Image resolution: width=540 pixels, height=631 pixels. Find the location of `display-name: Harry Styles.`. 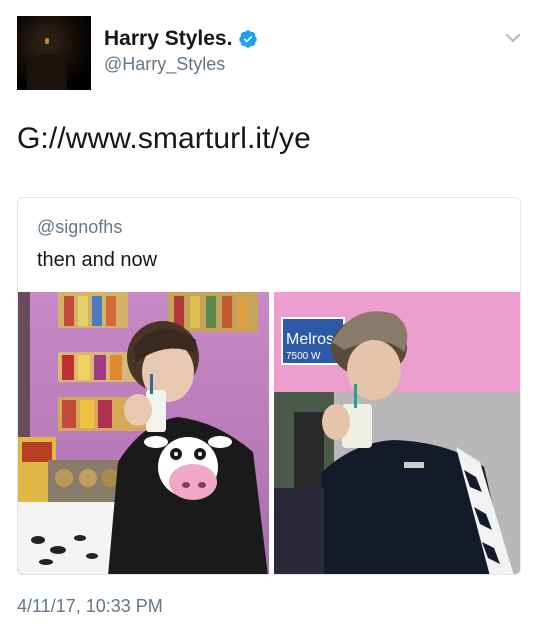

display-name: Harry Styles. is located at coordinates (168, 39).